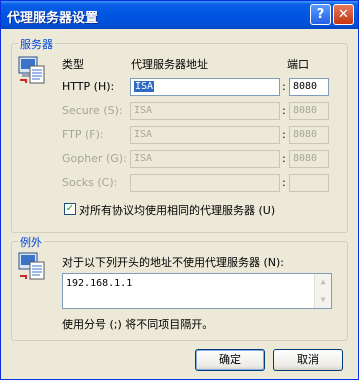 The image size is (359, 380). I want to click on gopher-address-input: ISA, so click(205, 159).